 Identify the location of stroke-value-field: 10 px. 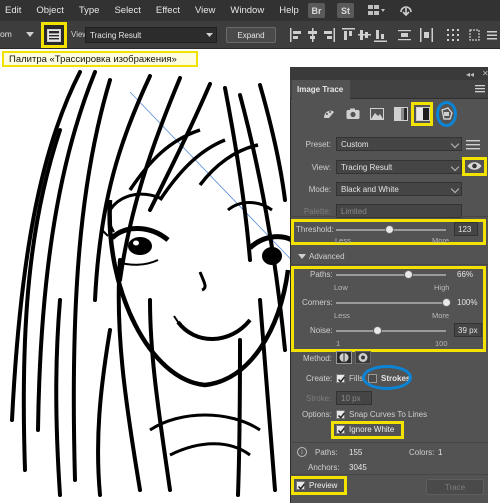
(354, 398).